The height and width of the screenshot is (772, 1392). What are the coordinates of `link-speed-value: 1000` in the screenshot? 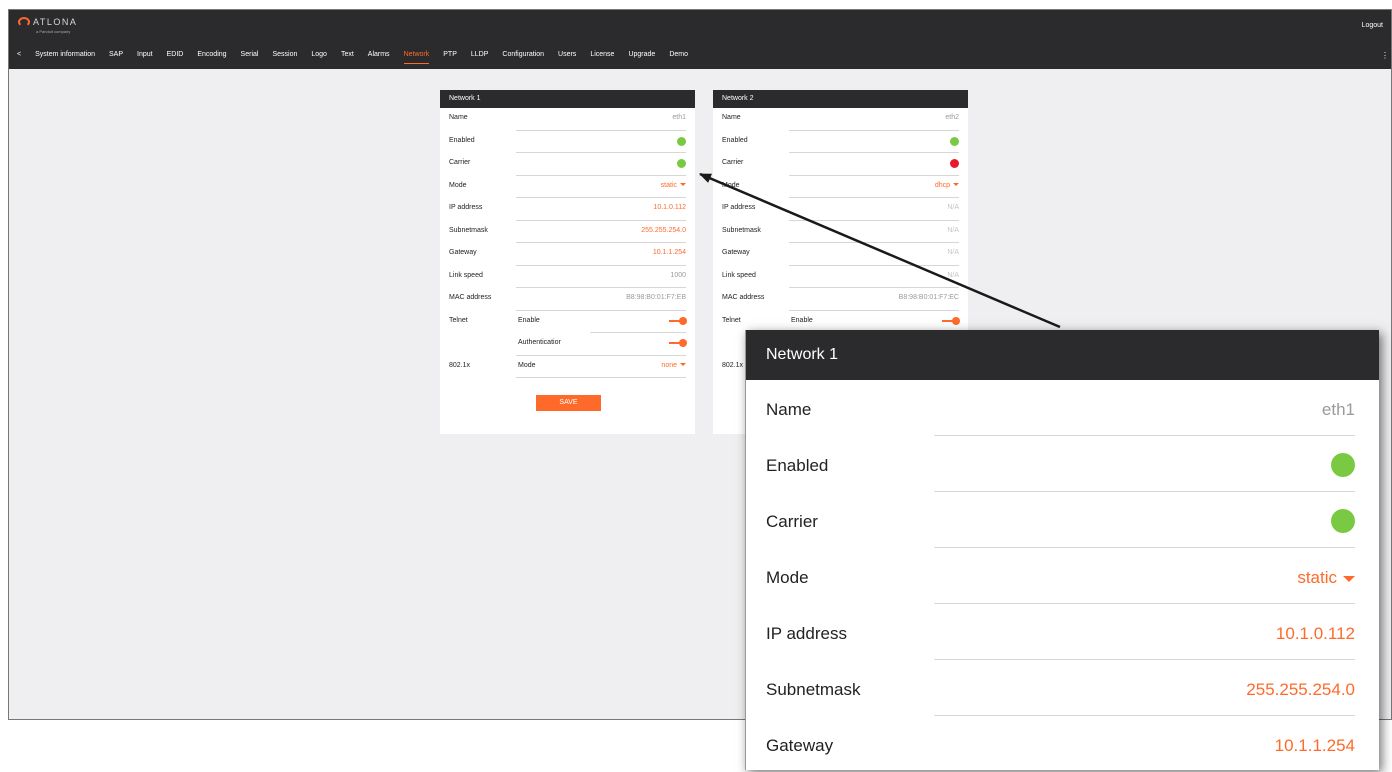 It's located at (678, 275).